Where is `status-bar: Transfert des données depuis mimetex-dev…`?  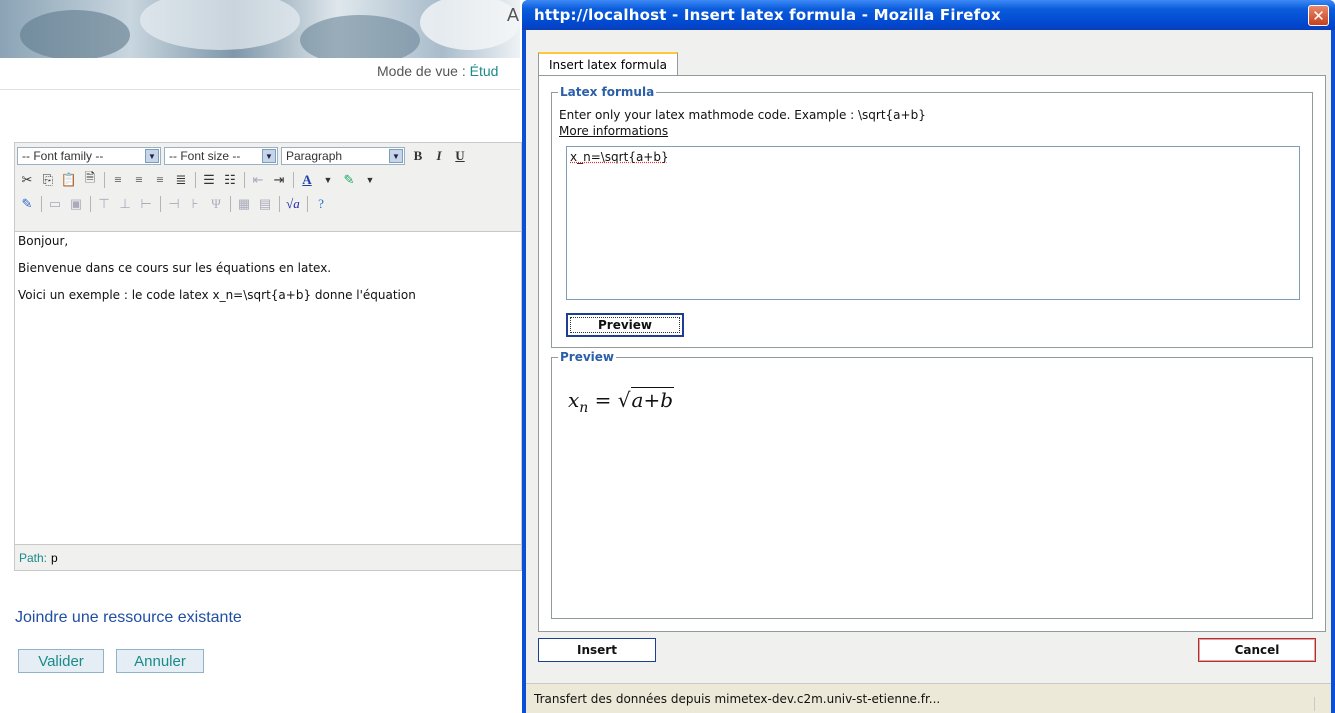 status-bar: Transfert des données depuis mimetex-dev… is located at coordinates (928, 698).